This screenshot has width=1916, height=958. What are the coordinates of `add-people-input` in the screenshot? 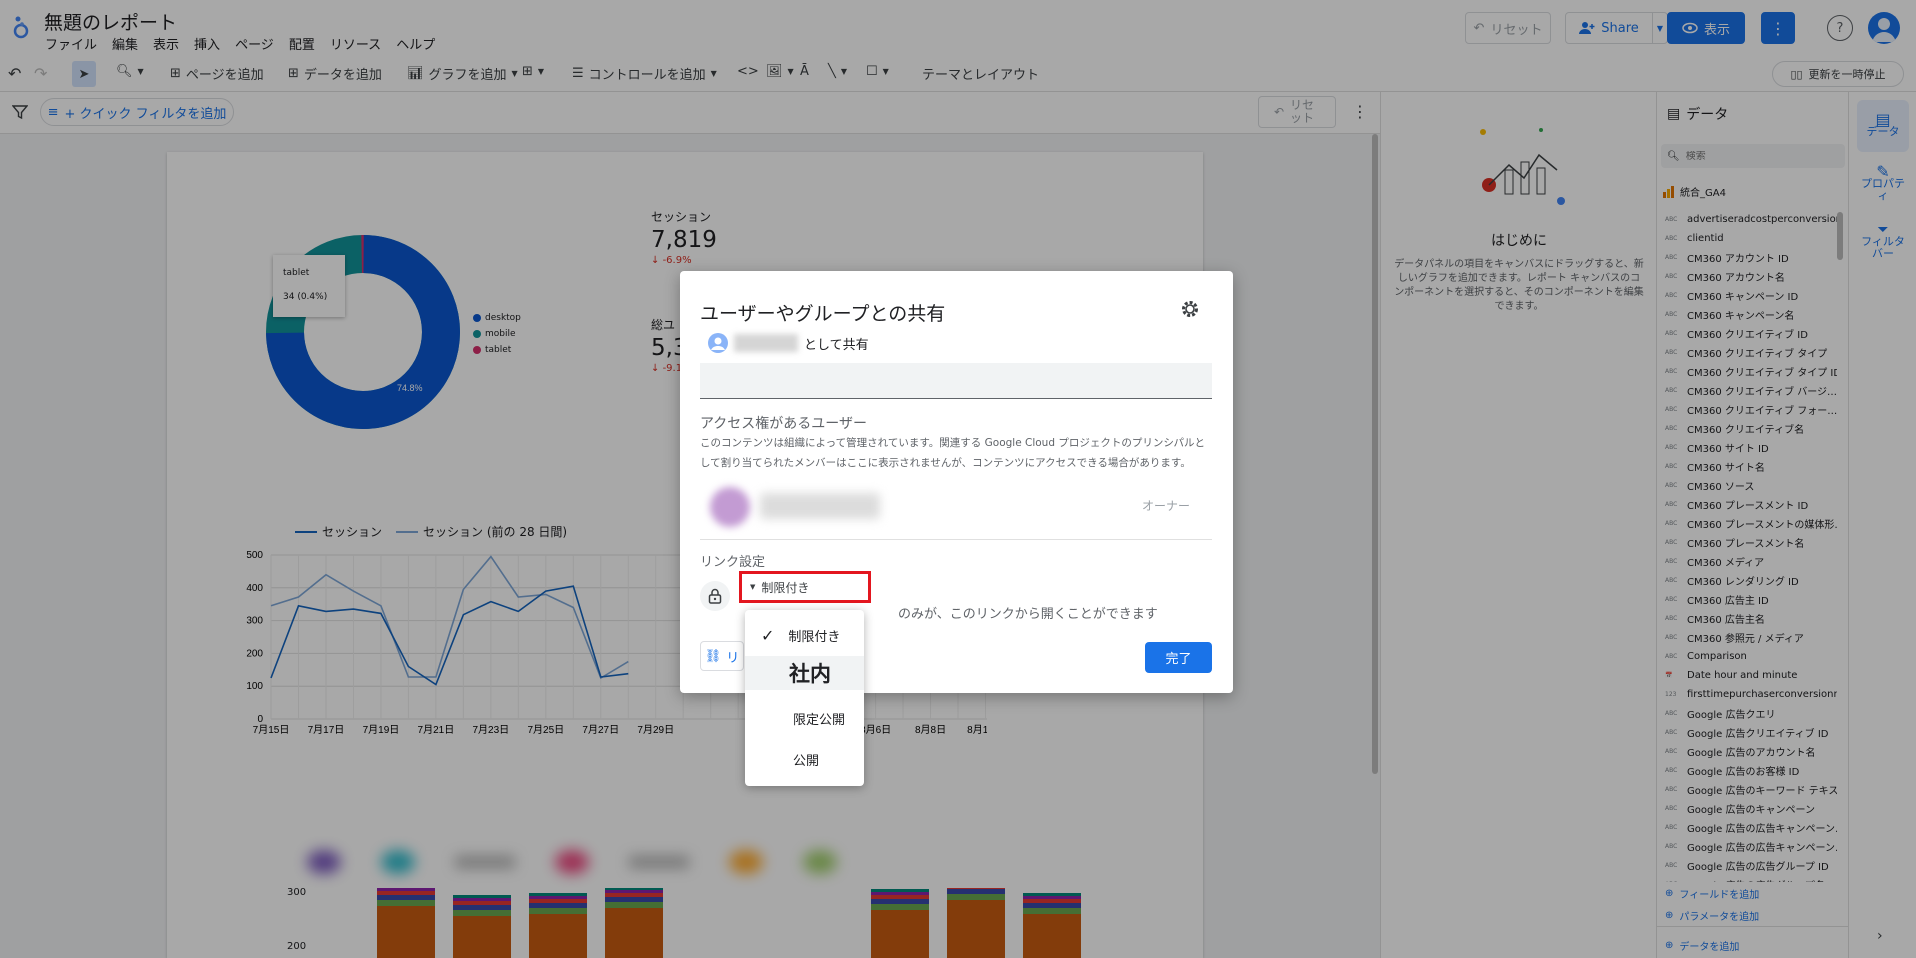 It's located at (956, 381).